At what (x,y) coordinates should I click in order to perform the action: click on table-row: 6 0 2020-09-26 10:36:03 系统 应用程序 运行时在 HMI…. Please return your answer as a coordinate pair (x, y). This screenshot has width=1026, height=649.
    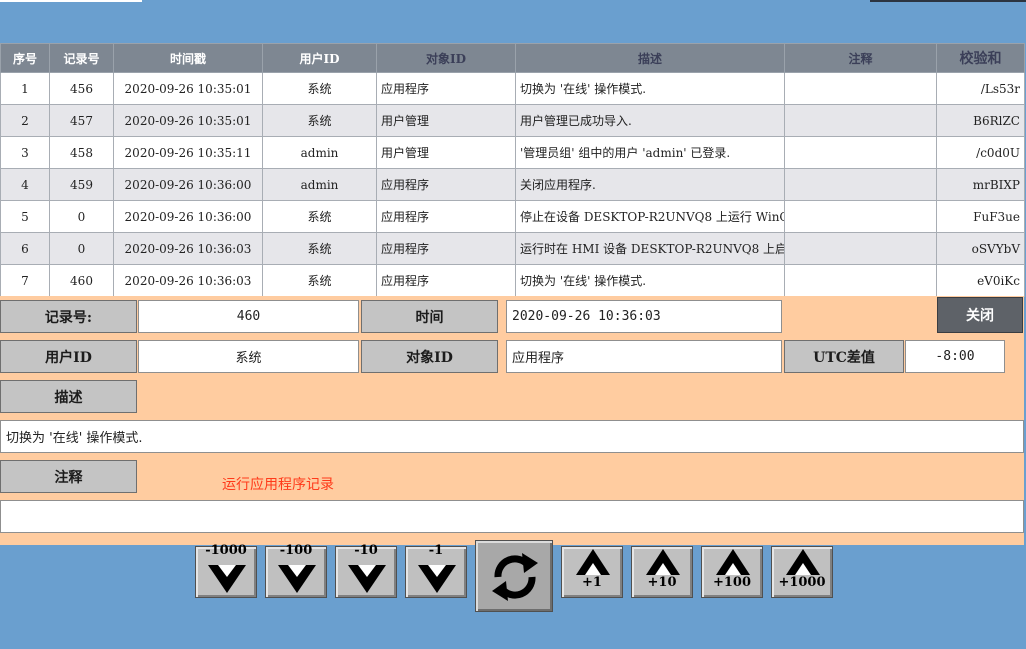
    Looking at the image, I should click on (512, 248).